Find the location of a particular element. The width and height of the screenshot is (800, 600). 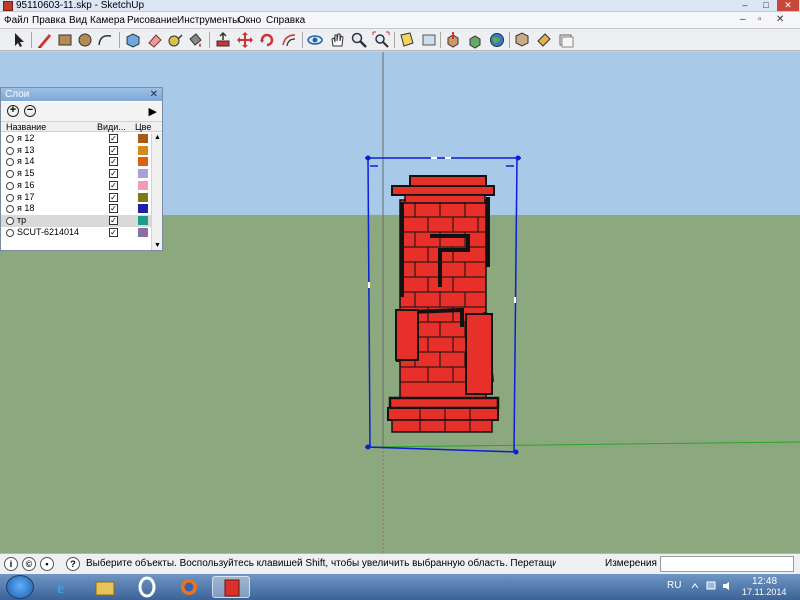

minimize-button: – is located at coordinates (745, 5).